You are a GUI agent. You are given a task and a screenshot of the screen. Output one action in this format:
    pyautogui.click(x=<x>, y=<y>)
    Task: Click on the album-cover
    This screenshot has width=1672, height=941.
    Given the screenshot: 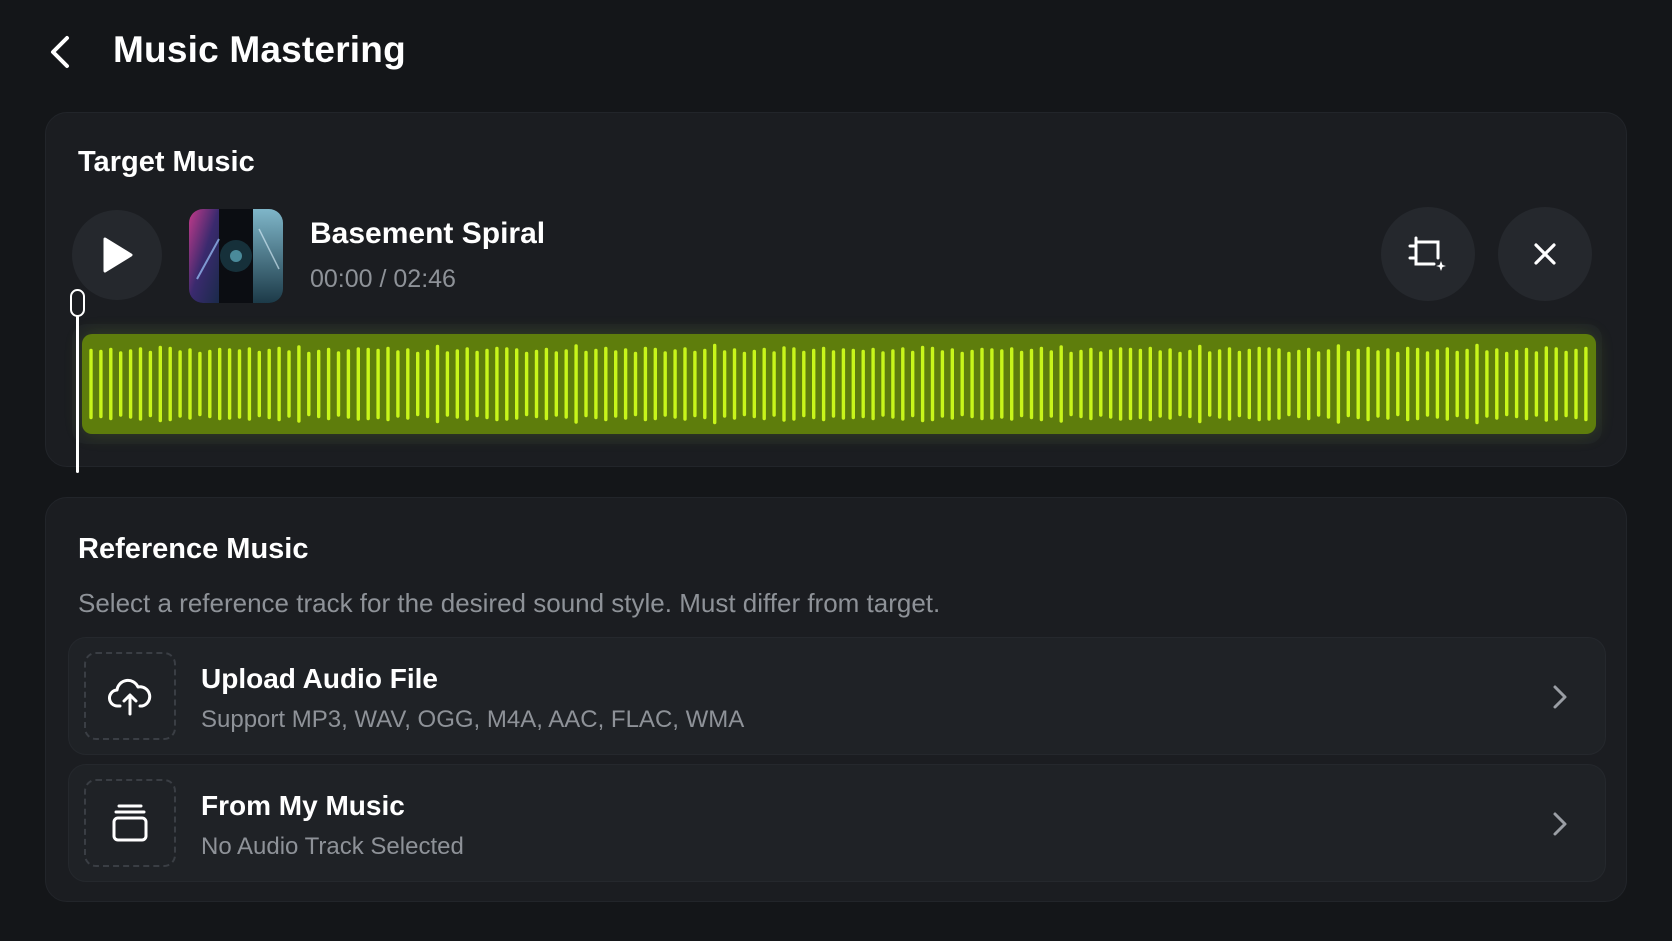 What is the action you would take?
    pyautogui.click(x=236, y=256)
    